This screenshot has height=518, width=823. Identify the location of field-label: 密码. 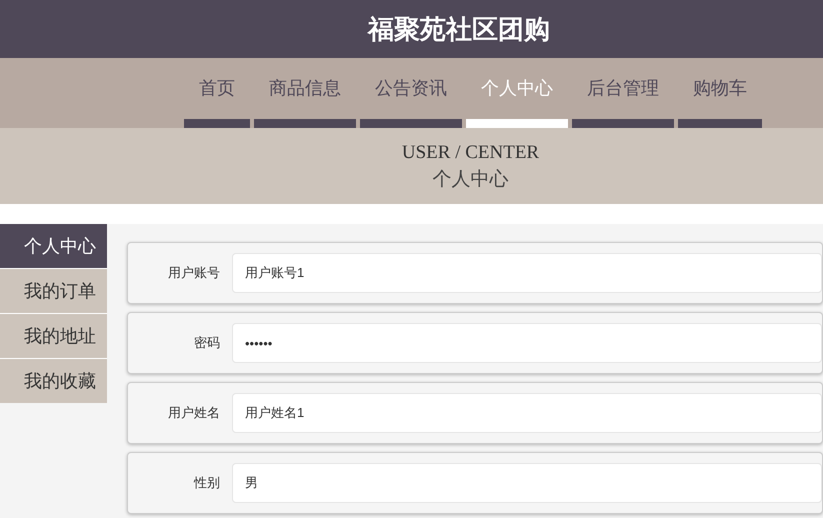
(207, 343).